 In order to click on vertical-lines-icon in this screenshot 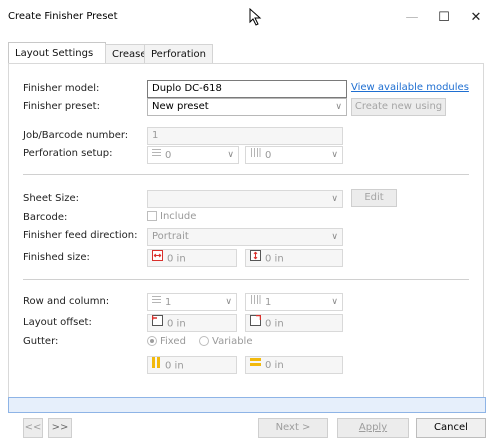, I will do `click(255, 155)`.